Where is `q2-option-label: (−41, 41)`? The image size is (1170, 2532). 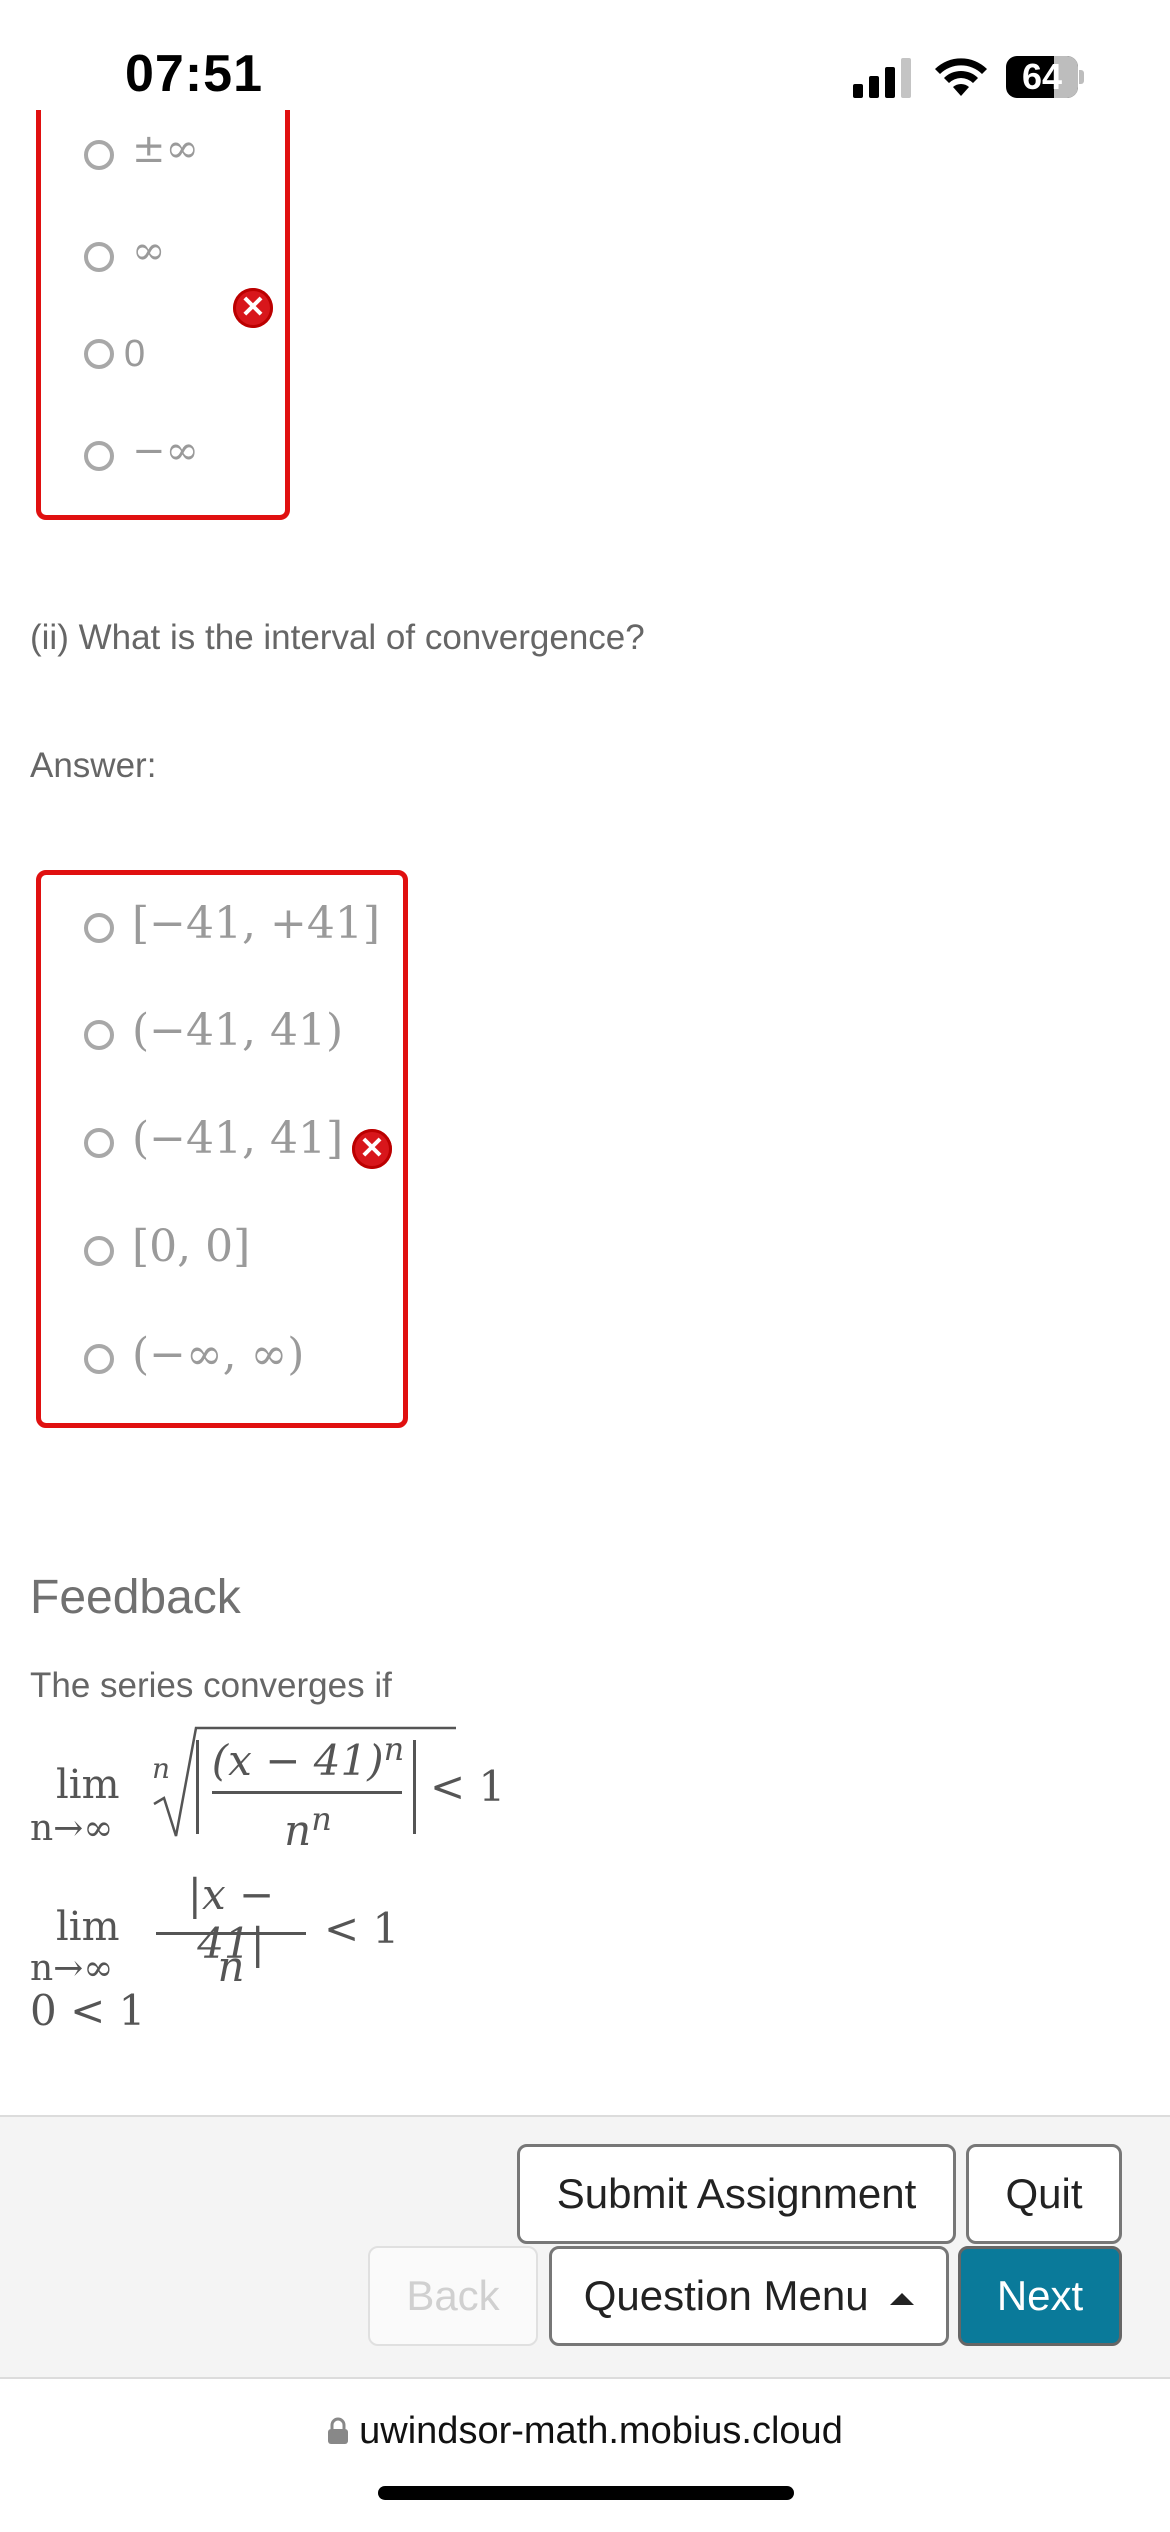 q2-option-label: (−41, 41) is located at coordinates (238, 1030).